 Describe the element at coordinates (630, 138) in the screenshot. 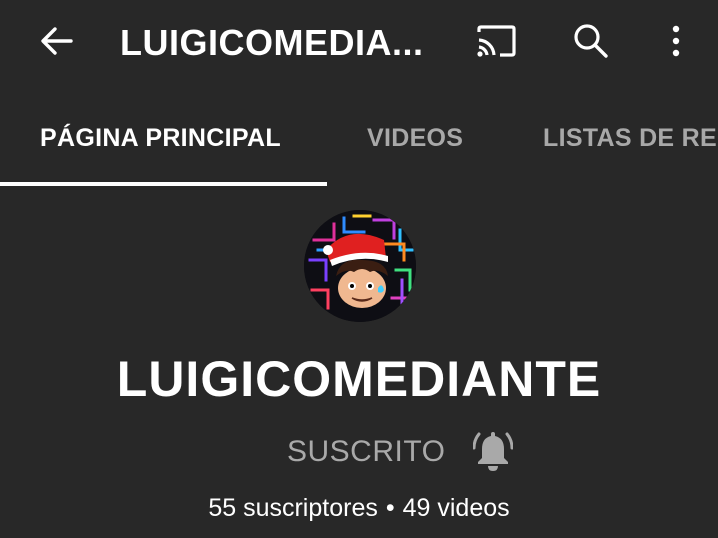

I see `tab-playlists: LISTAS DE RE` at that location.